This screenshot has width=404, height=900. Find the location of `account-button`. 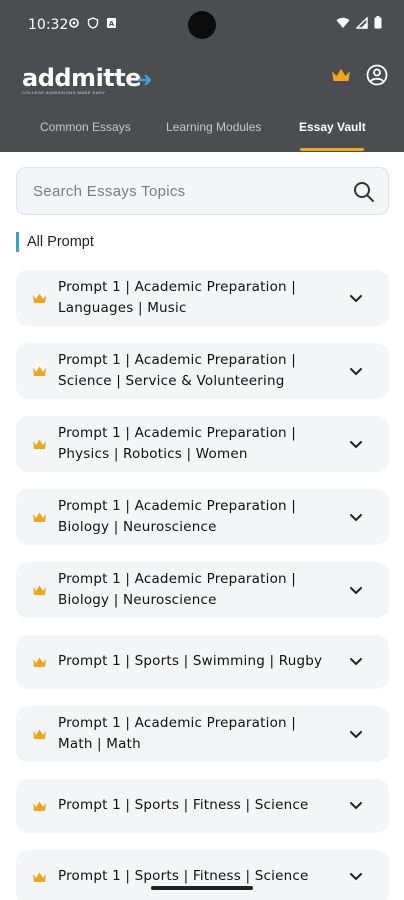

account-button is located at coordinates (377, 75).